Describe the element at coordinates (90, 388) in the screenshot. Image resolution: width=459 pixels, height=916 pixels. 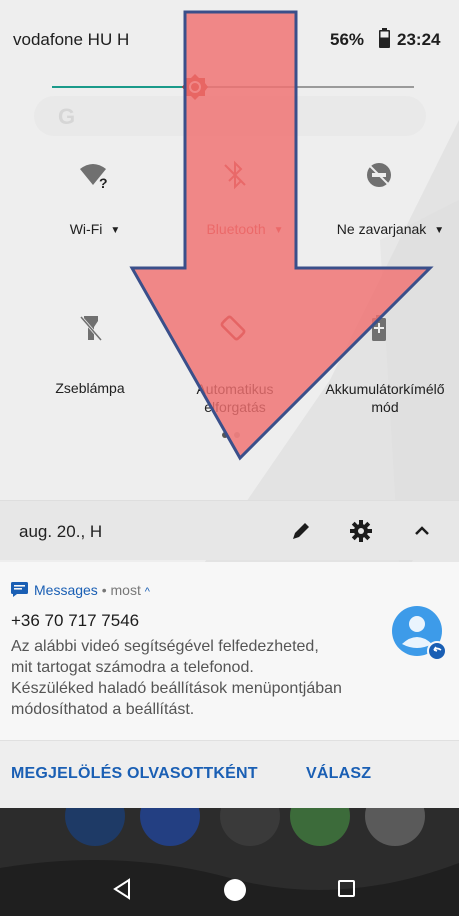
I see `tile-flashlight-label: Zseblámpa` at that location.